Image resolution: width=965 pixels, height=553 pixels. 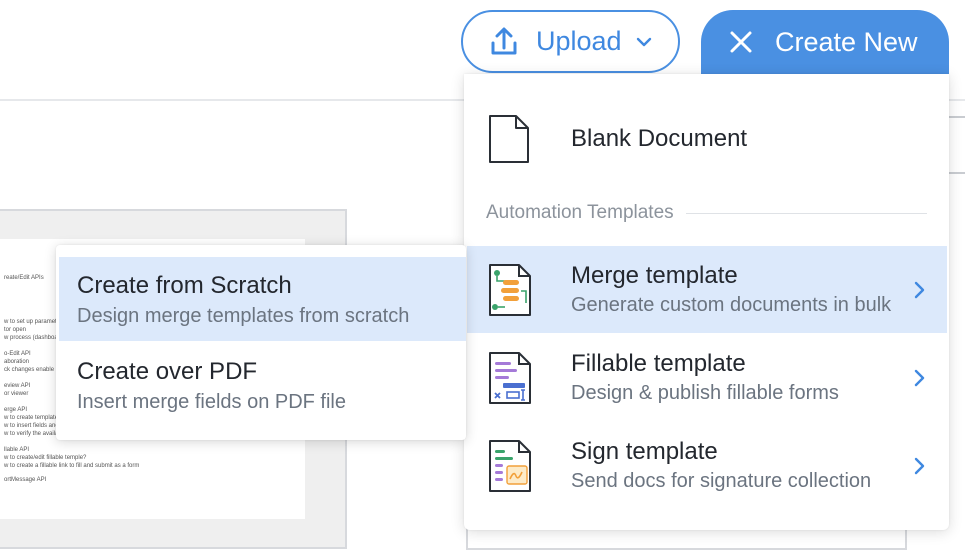 What do you see at coordinates (184, 285) in the screenshot?
I see `create-from-scratch-title: Create from Scratch` at bounding box center [184, 285].